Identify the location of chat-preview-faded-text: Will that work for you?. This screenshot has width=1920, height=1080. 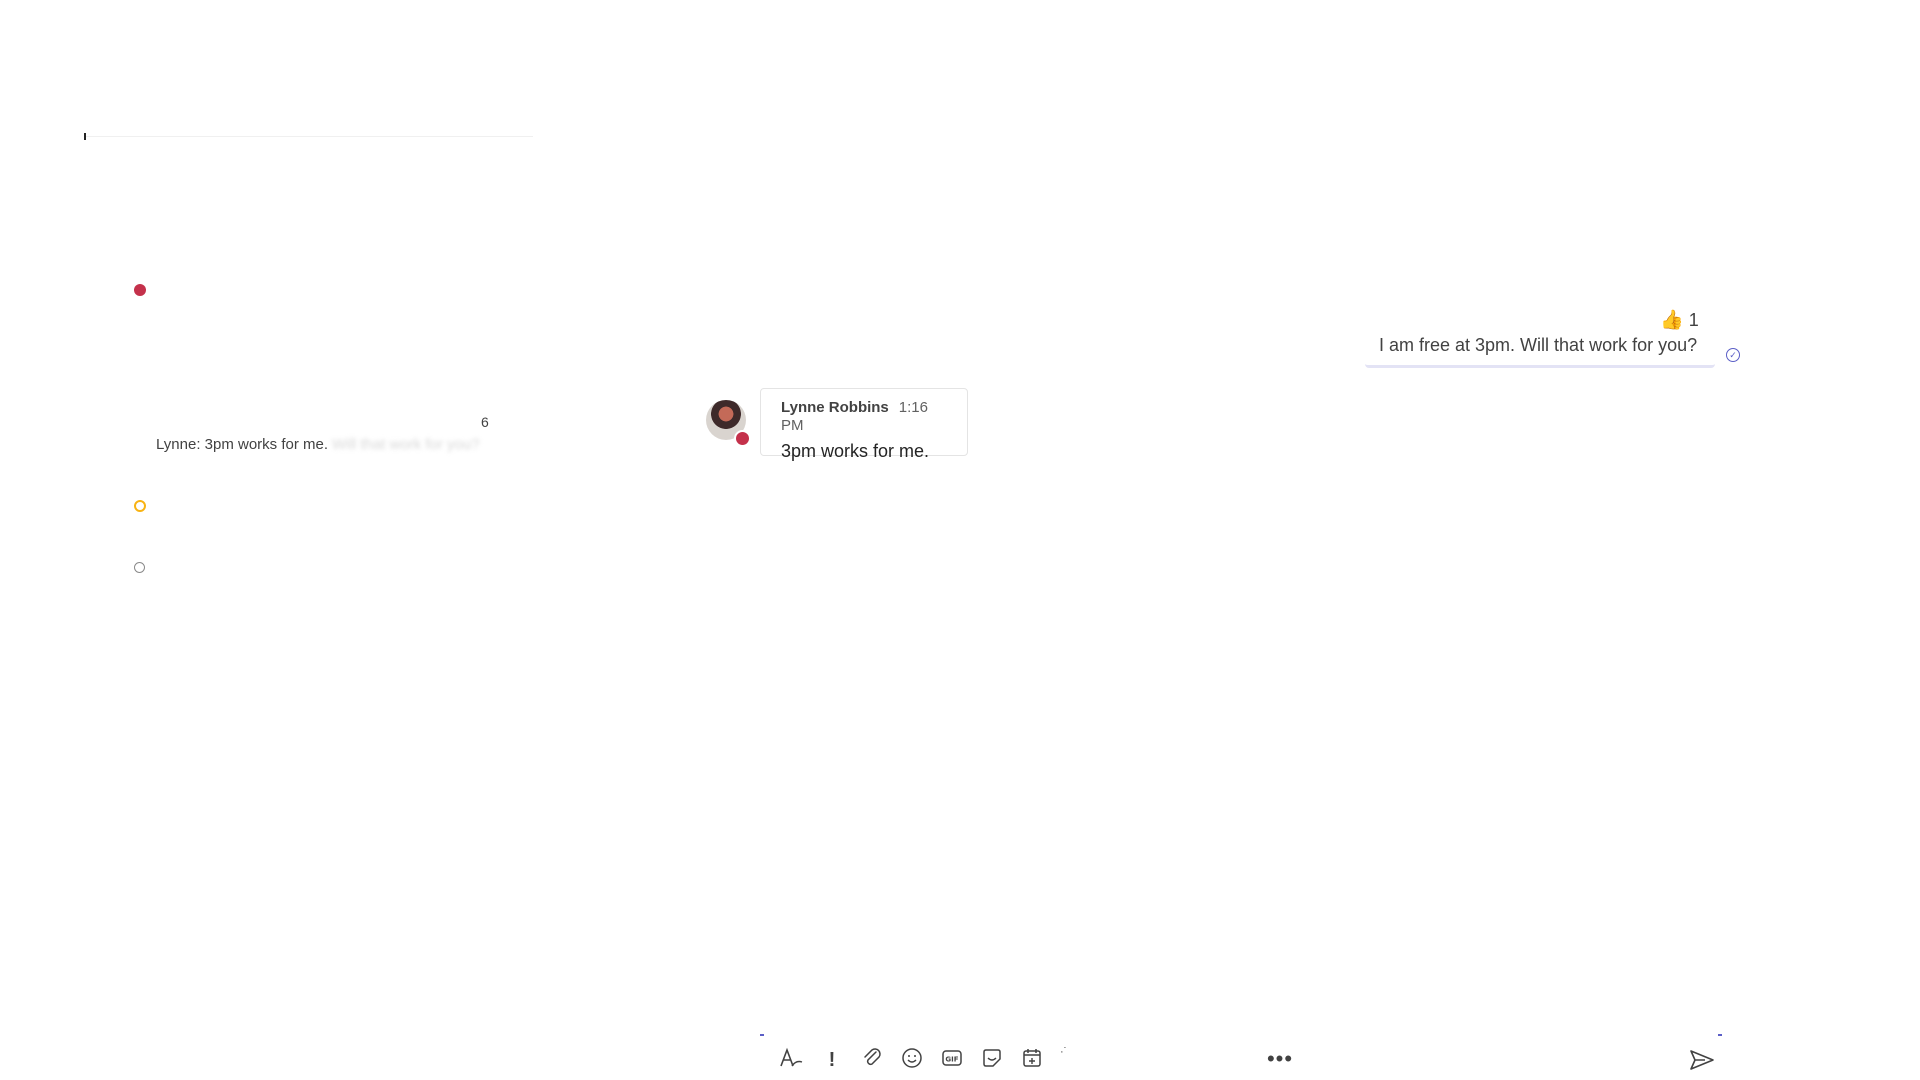
(406, 444).